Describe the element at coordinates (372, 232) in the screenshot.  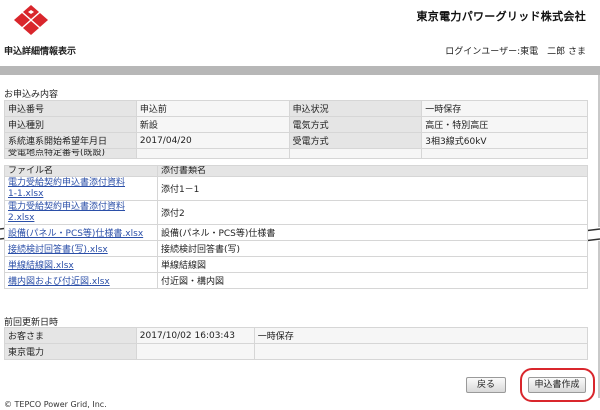
I see `attachment-description: 設備(パネル・PCS等)仕様書` at that location.